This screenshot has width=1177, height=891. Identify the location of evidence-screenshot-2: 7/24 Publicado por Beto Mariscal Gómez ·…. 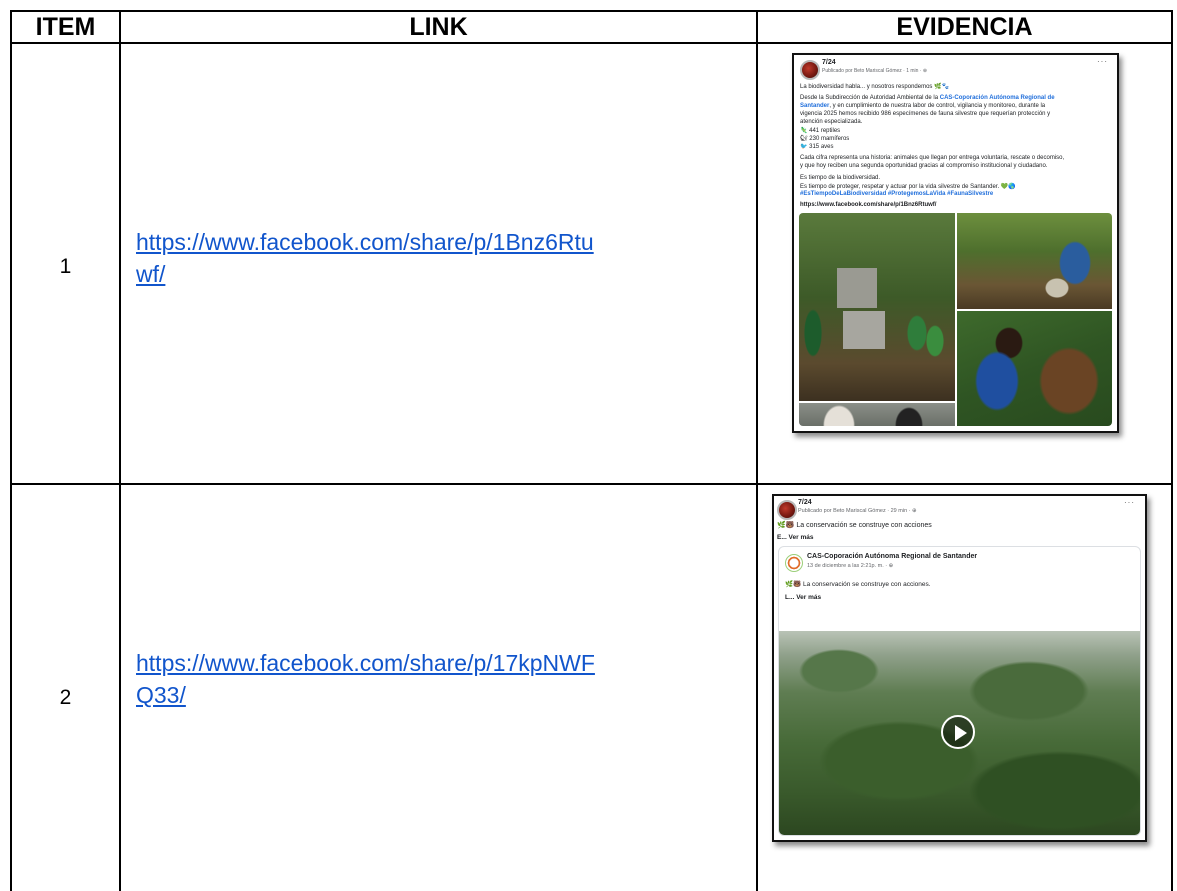
(959, 668).